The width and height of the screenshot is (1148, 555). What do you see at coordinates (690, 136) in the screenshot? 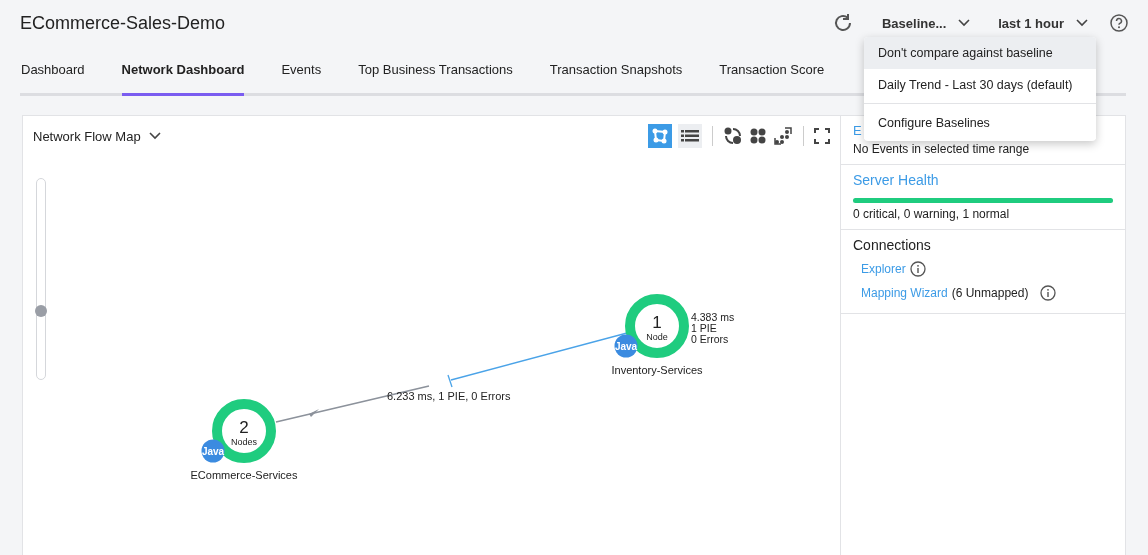
I see `list-view-button` at bounding box center [690, 136].